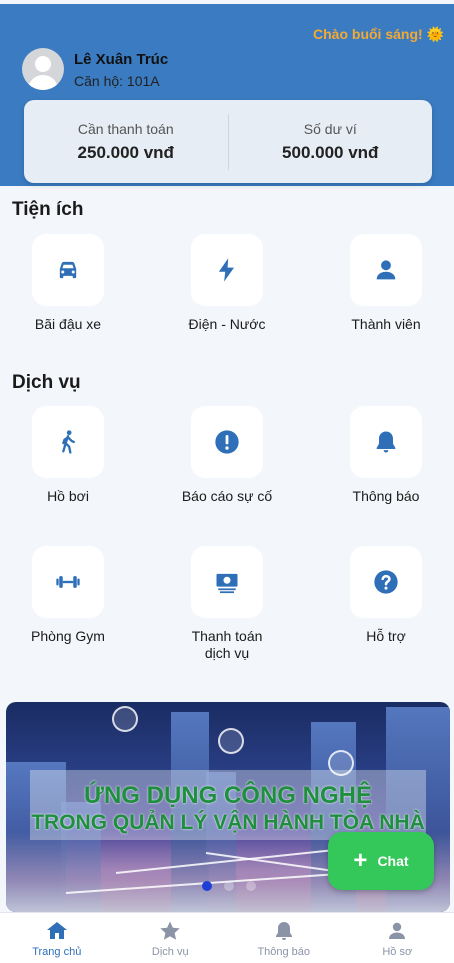 The image size is (454, 963). Describe the element at coordinates (46, 382) in the screenshot. I see `services-title: Dịch vụ` at that location.